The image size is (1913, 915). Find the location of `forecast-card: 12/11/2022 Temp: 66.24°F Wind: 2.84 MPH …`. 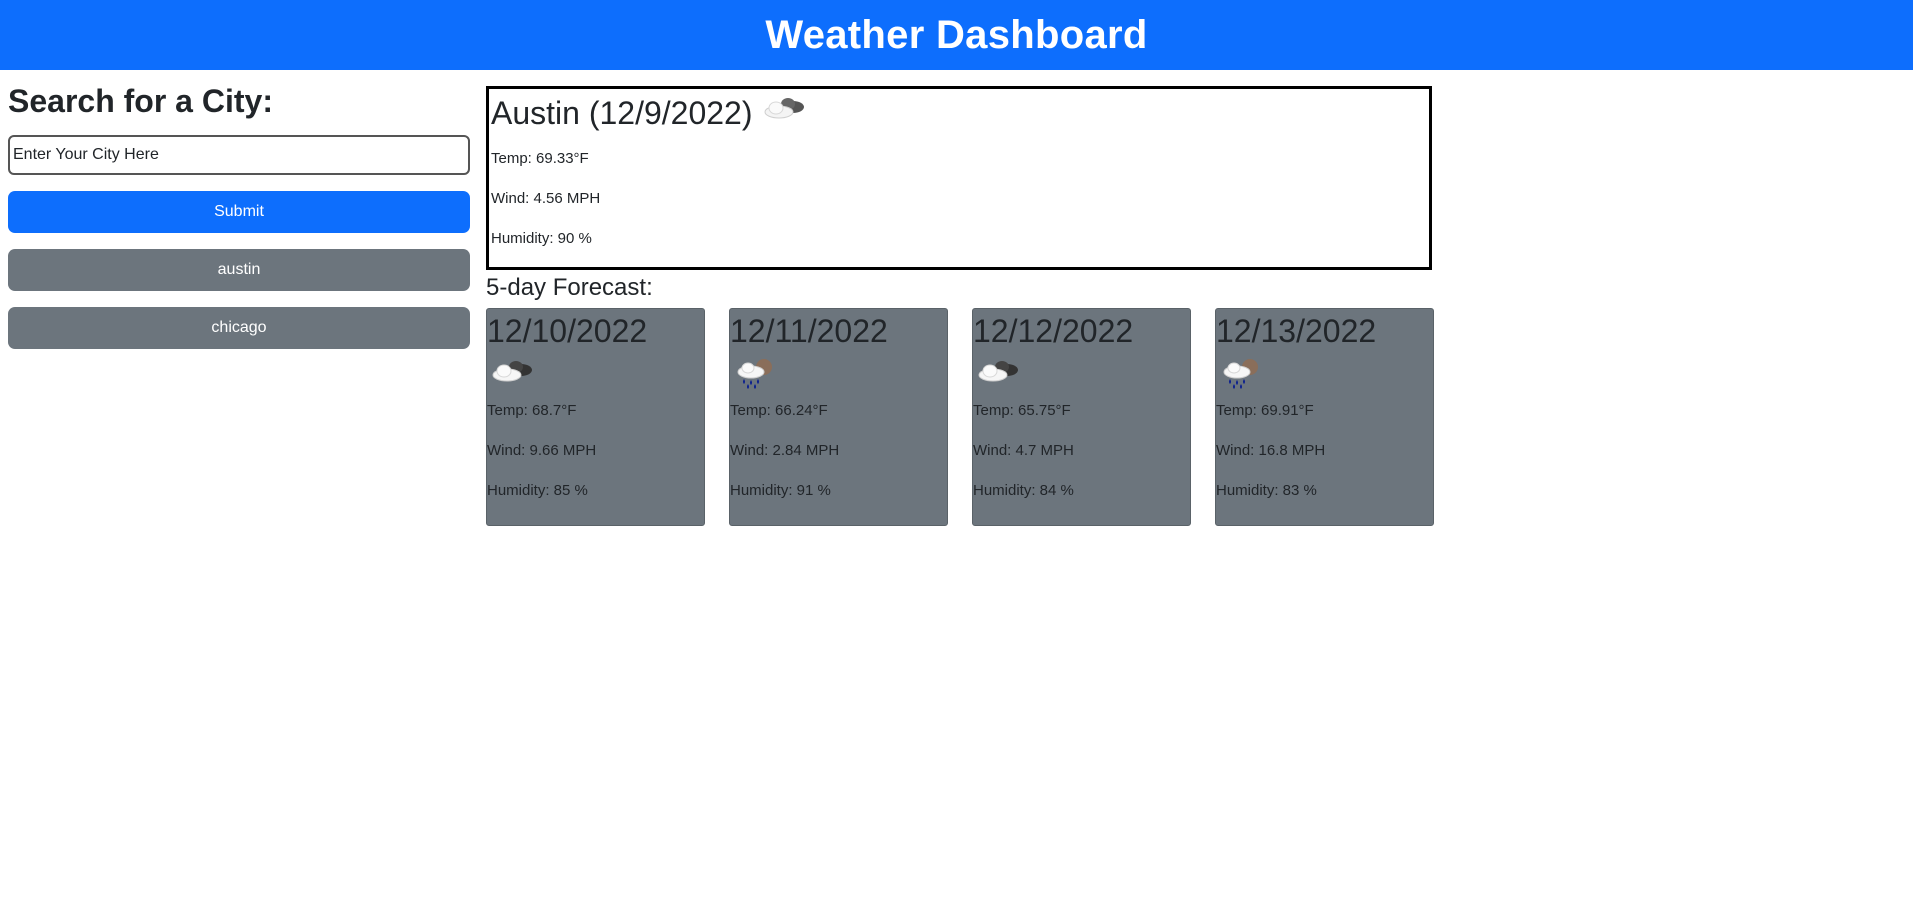

forecast-card: 12/11/2022 Temp: 66.24°F Wind: 2.84 MPH … is located at coordinates (838, 417).